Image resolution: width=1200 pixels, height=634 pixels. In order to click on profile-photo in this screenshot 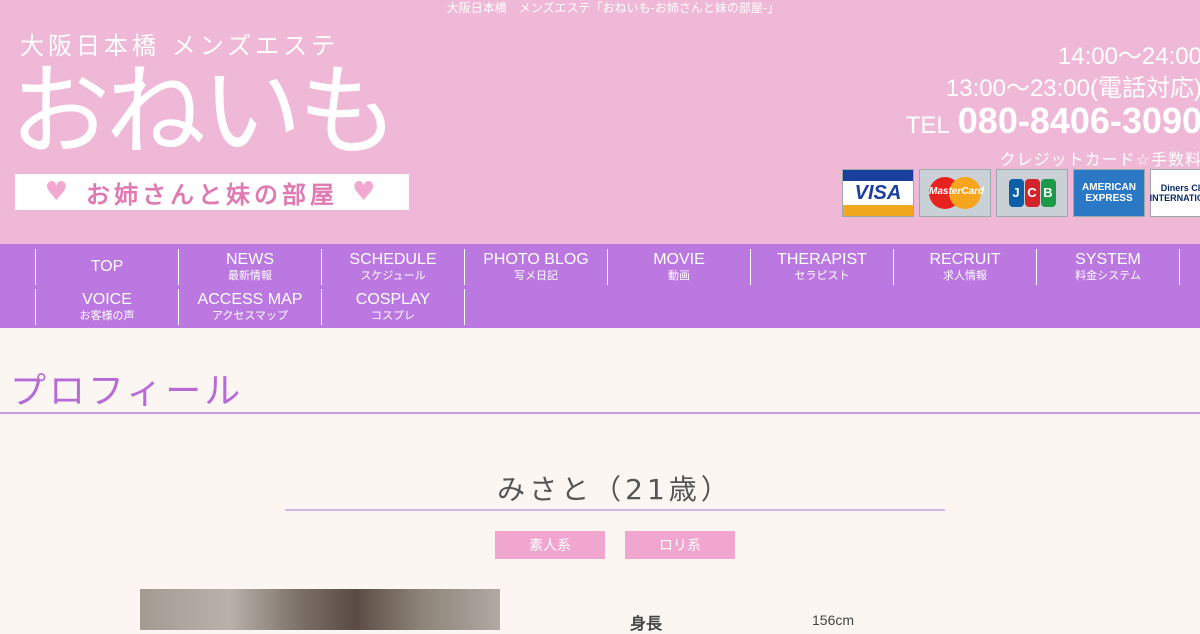, I will do `click(320, 609)`.